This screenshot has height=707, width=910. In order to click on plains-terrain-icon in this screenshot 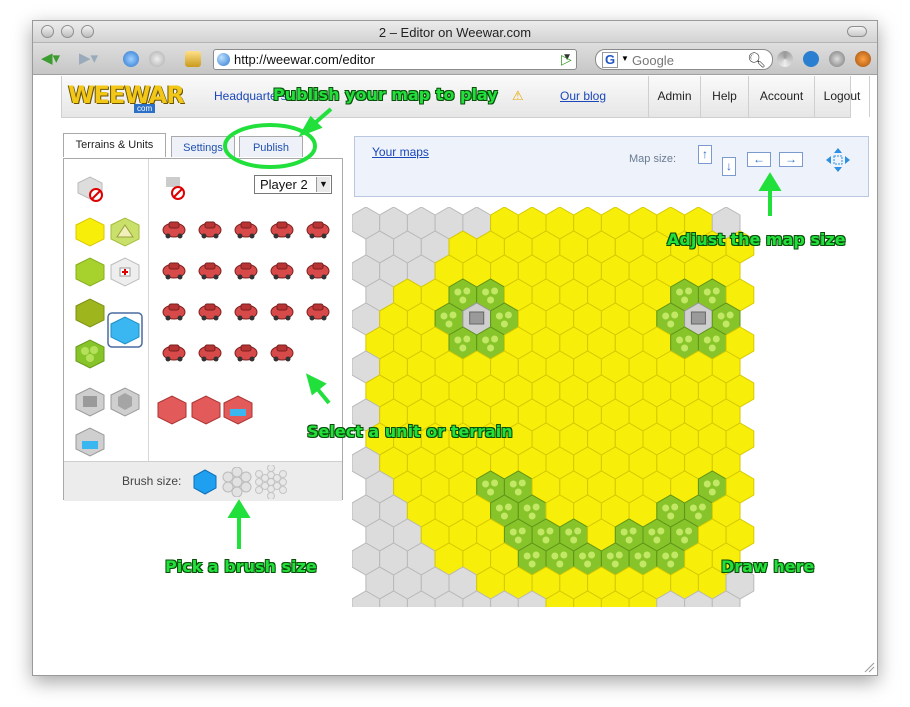, I will do `click(90, 231)`.